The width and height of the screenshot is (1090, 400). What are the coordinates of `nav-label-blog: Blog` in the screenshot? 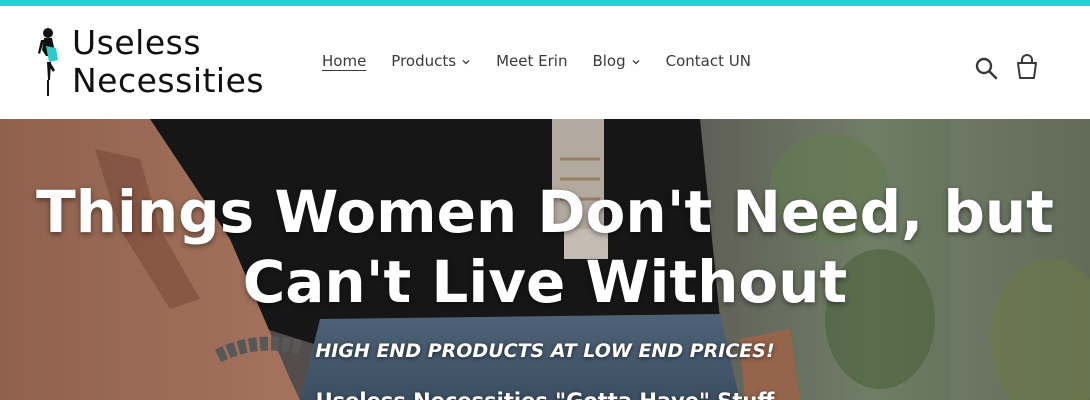 It's located at (609, 61).